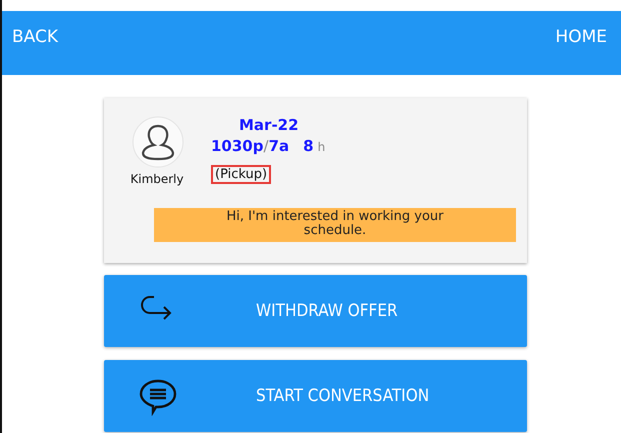 Image resolution: width=621 pixels, height=433 pixels. I want to click on hours-value: 8, so click(308, 146).